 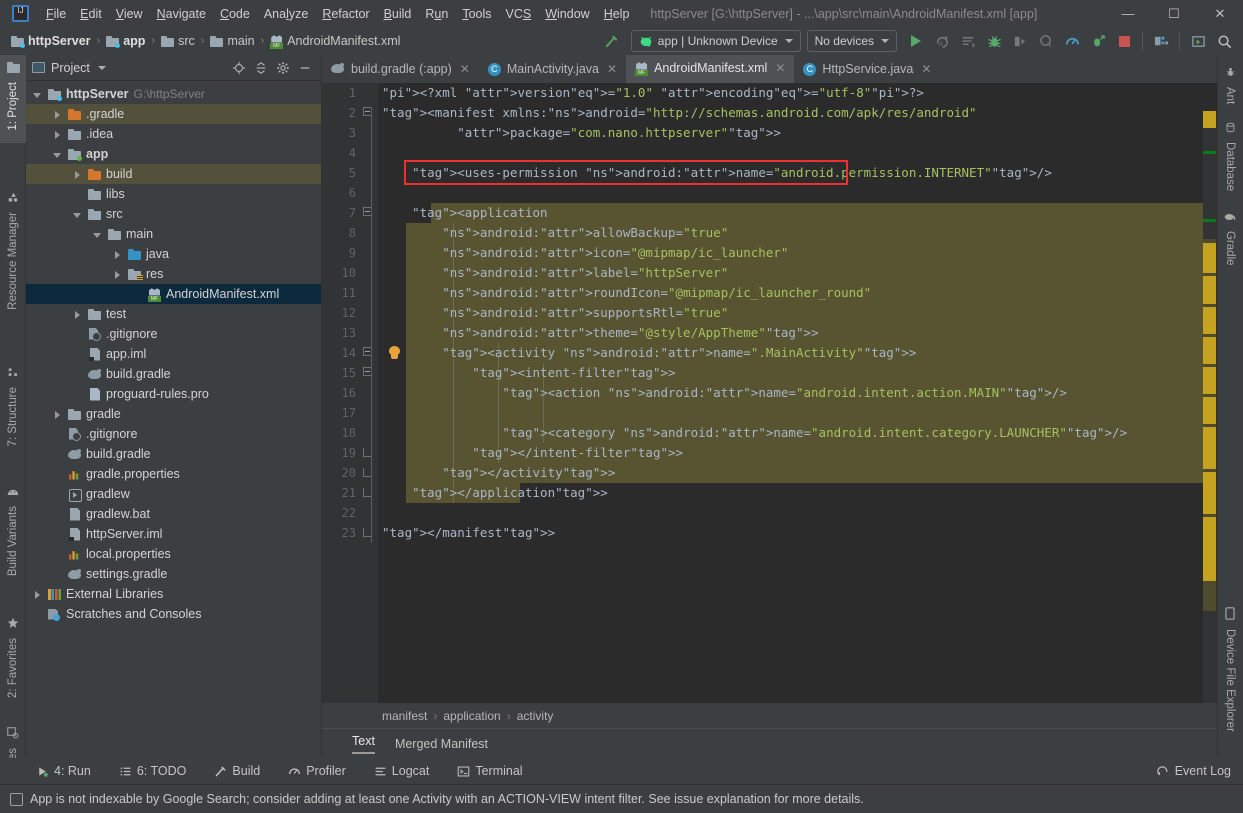 I want to click on debug-icon, so click(x=994, y=41).